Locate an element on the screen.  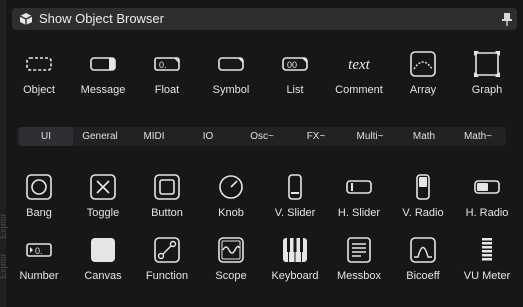
window-title: Show Object Browser is located at coordinates (101, 18).